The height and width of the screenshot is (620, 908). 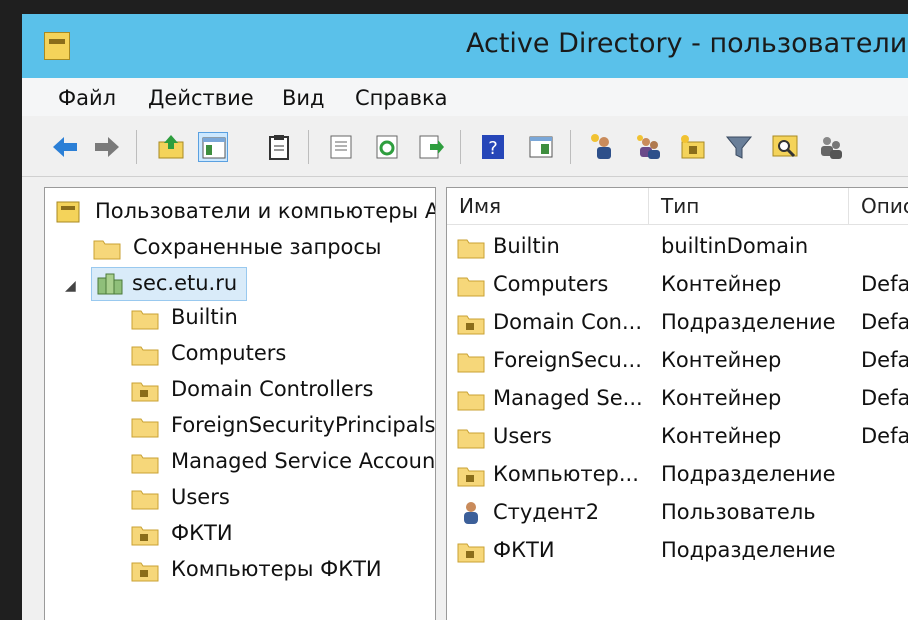 I want to click on item-name: Computers, so click(x=551, y=284).